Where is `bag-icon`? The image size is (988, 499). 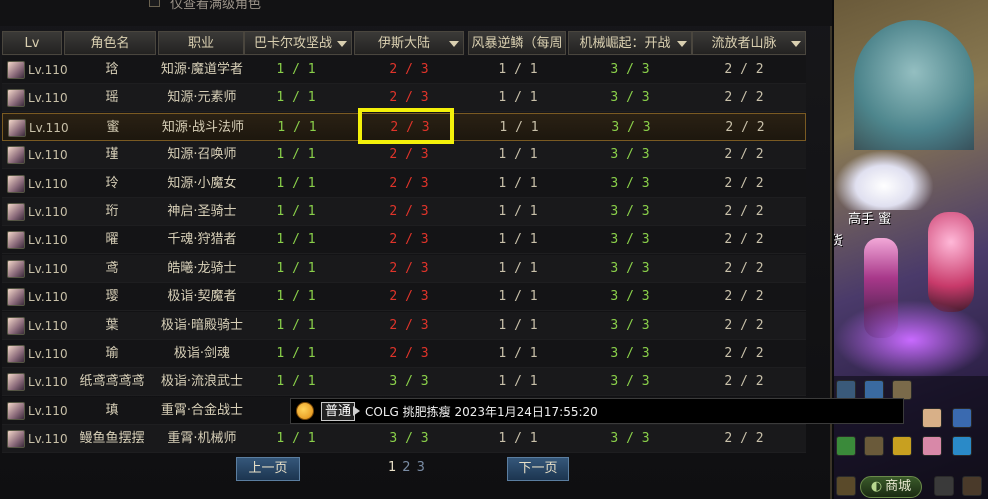 bag-icon is located at coordinates (902, 390).